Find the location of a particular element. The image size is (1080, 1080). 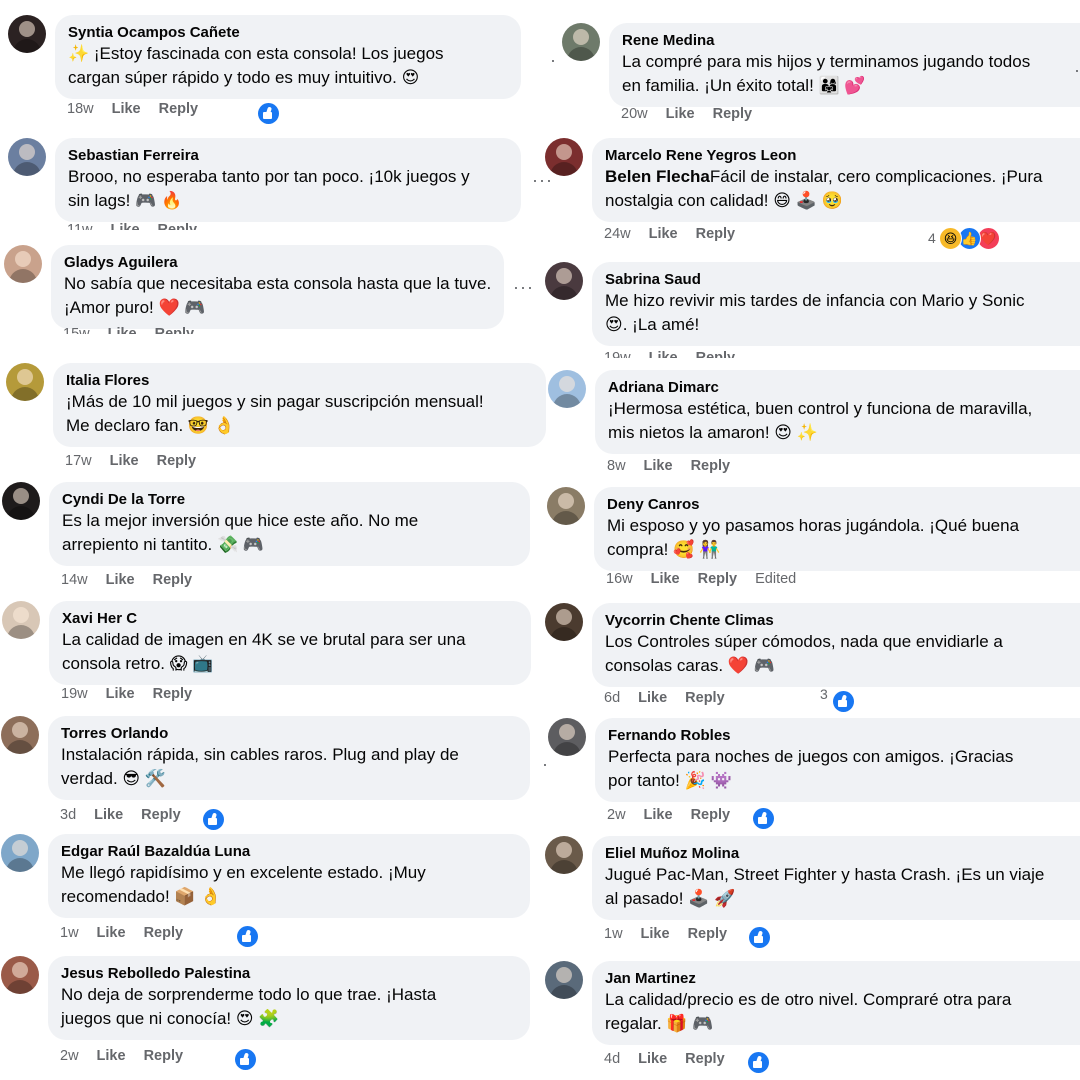

mentioned-user-link: Belen Flecha is located at coordinates (657, 176).